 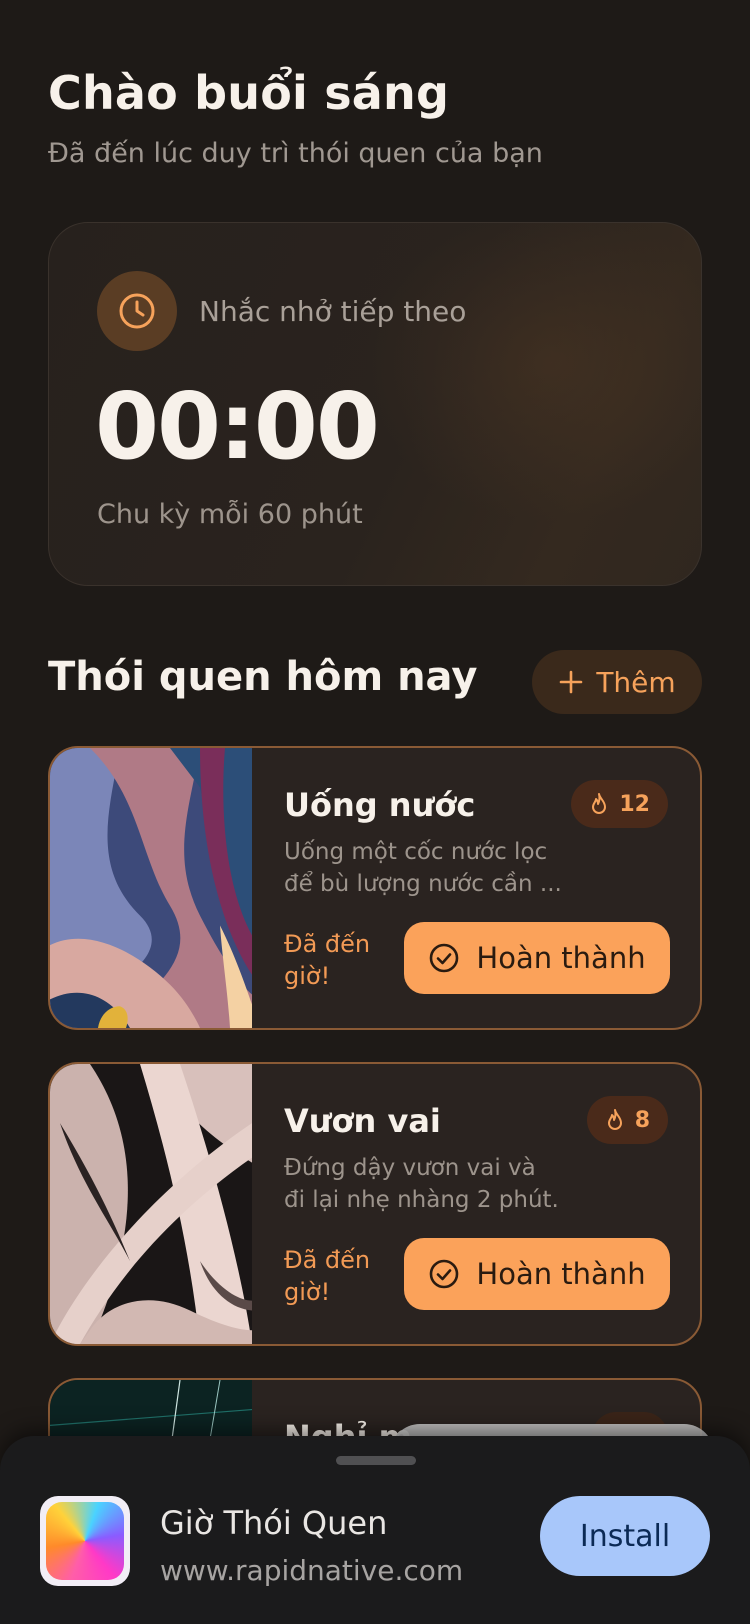 What do you see at coordinates (642, 1120) in the screenshot?
I see `streak-count: 8` at bounding box center [642, 1120].